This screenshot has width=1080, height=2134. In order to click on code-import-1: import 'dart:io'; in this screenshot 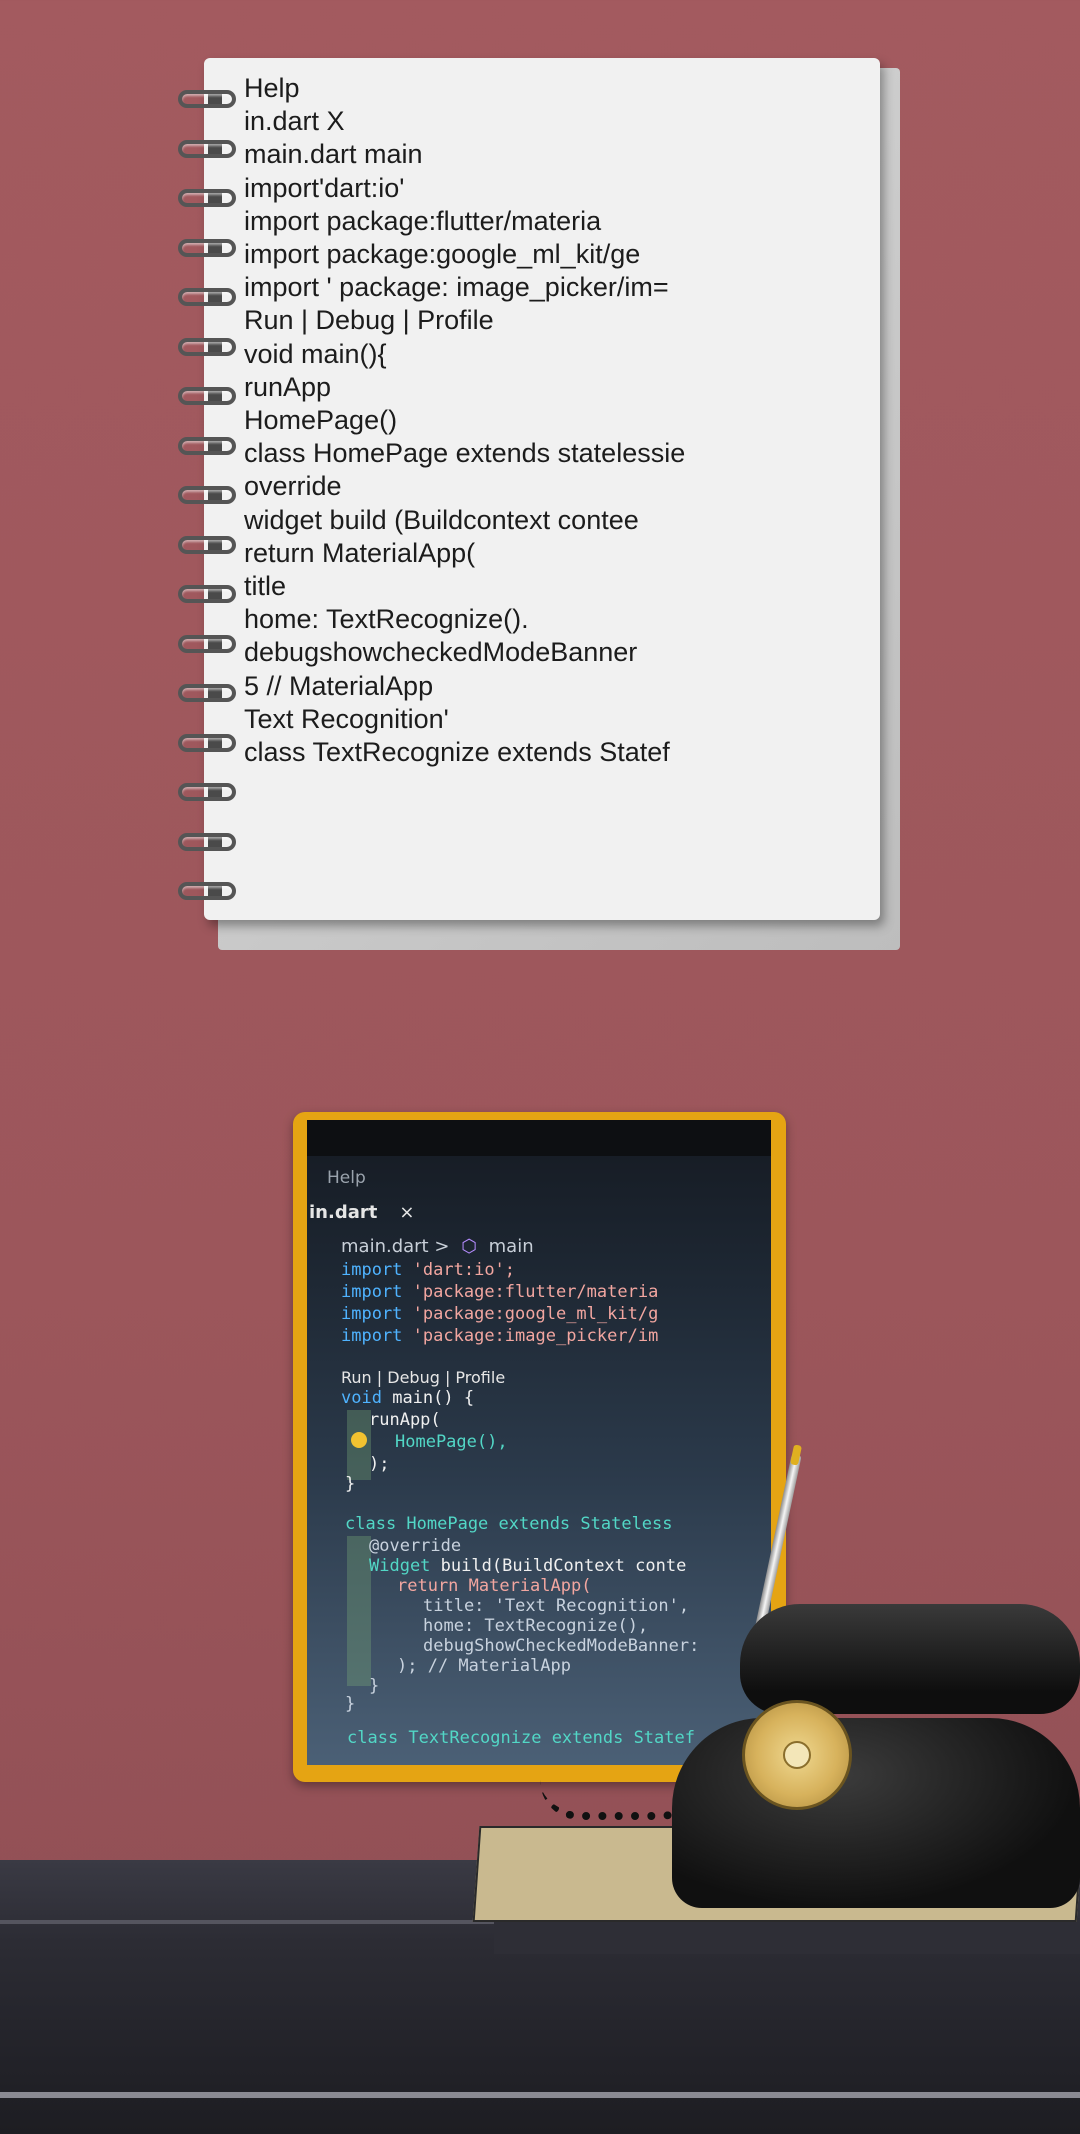, I will do `click(428, 1270)`.